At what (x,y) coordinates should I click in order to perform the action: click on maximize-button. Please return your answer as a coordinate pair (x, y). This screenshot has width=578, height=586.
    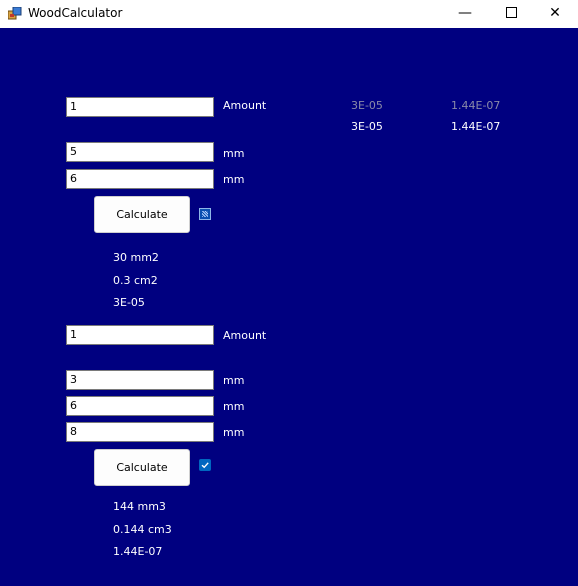
    Looking at the image, I should click on (511, 14).